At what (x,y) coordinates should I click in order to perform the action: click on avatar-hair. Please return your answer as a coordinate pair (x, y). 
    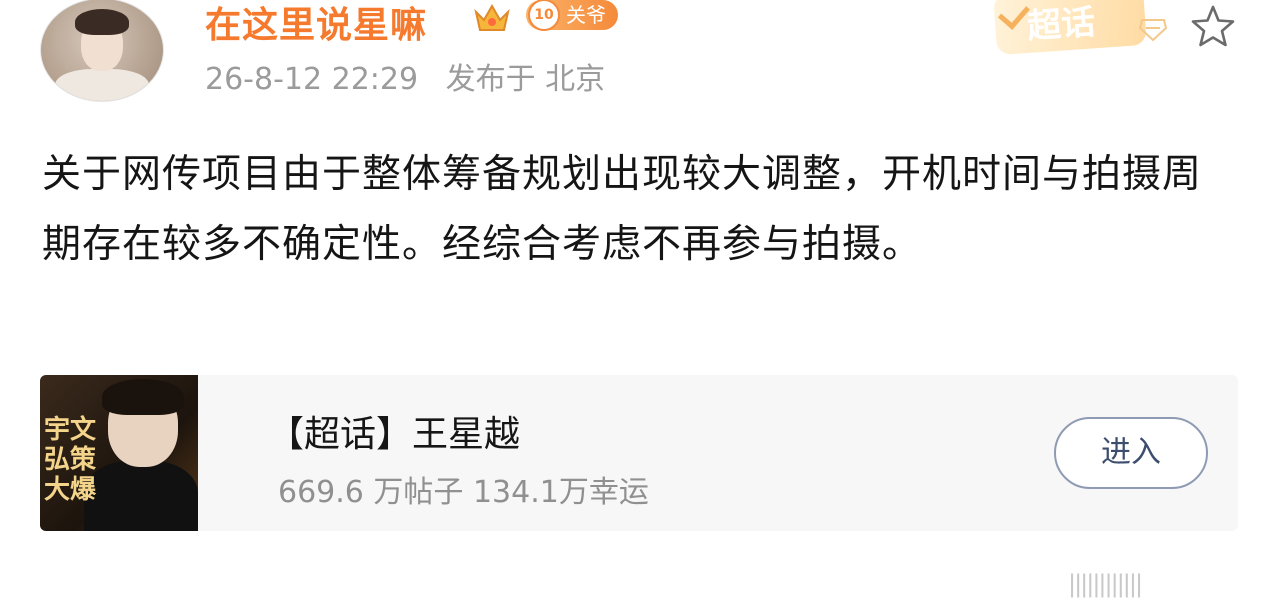
    Looking at the image, I should click on (102, 22).